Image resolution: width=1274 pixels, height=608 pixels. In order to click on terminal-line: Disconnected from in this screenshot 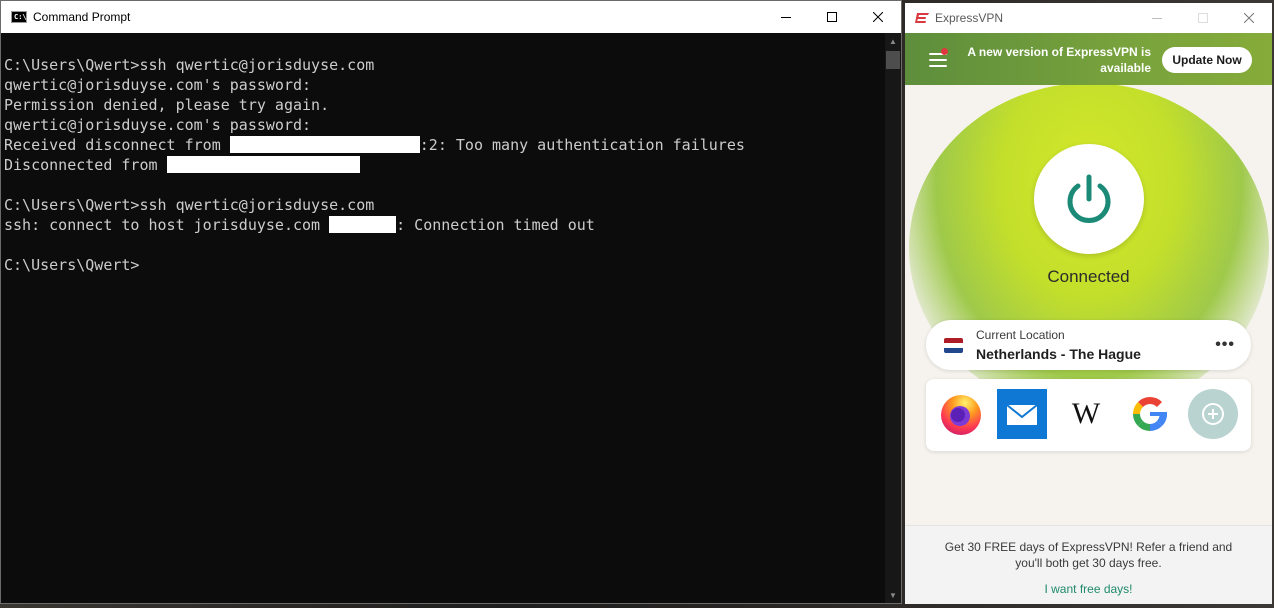, I will do `click(444, 165)`.